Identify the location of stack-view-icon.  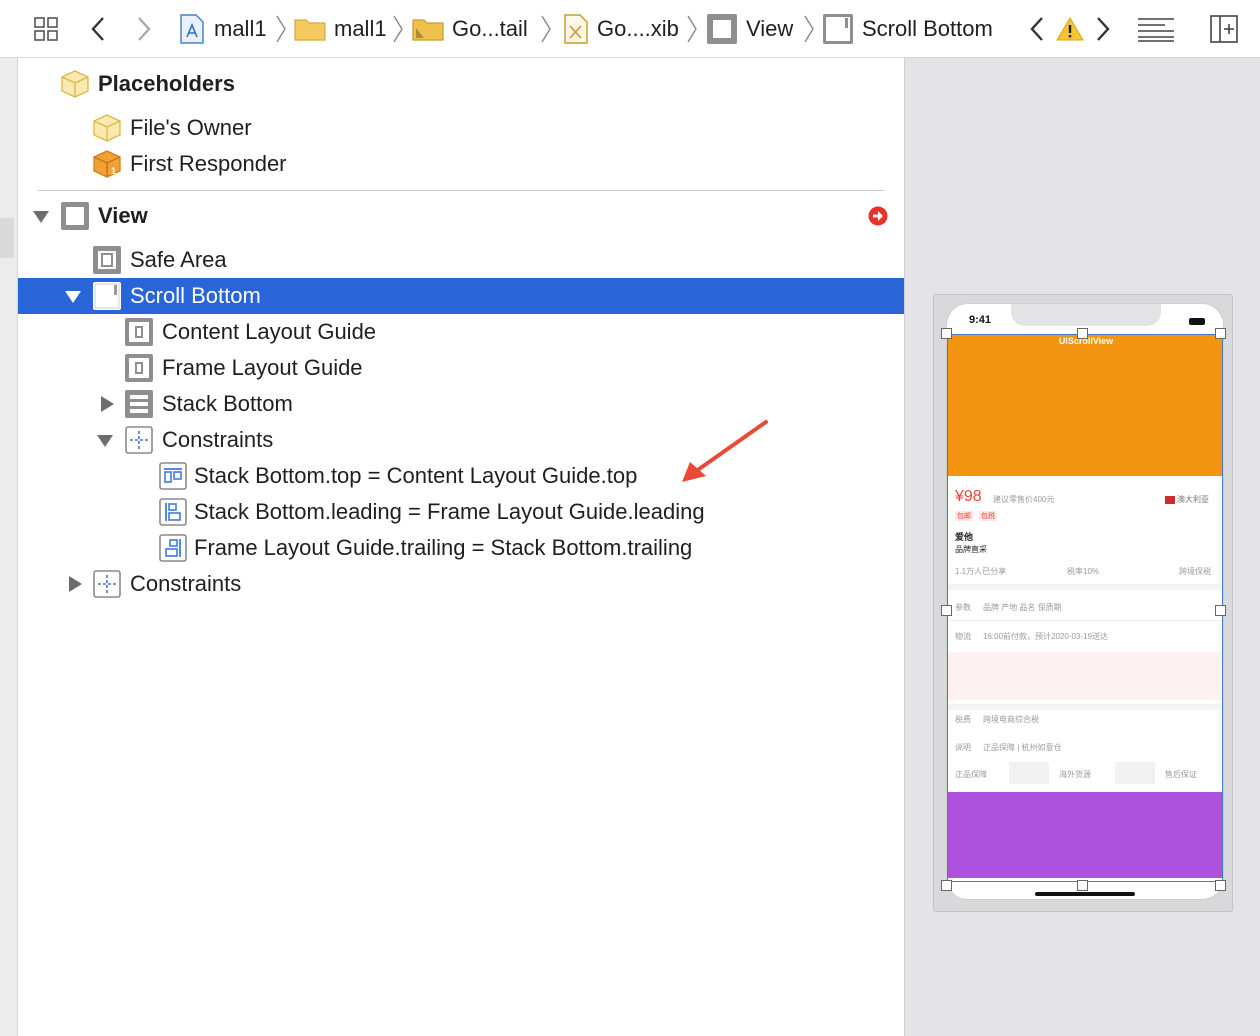
(139, 404).